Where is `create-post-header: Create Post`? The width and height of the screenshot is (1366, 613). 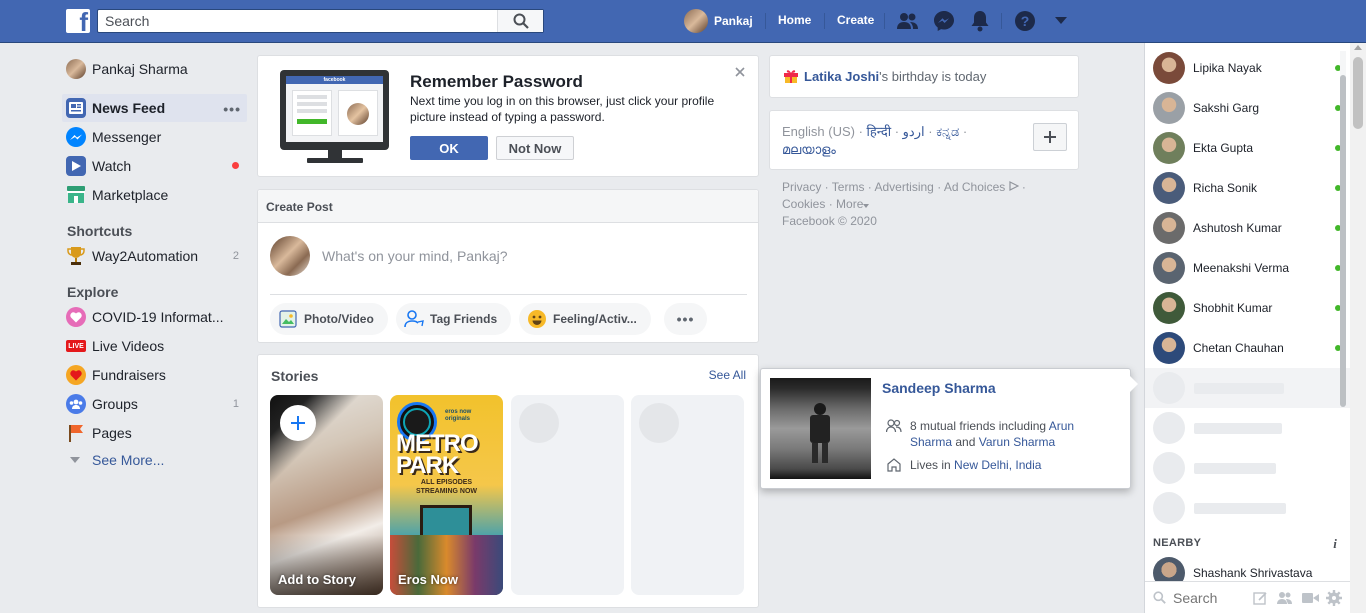 create-post-header: Create Post is located at coordinates (508, 206).